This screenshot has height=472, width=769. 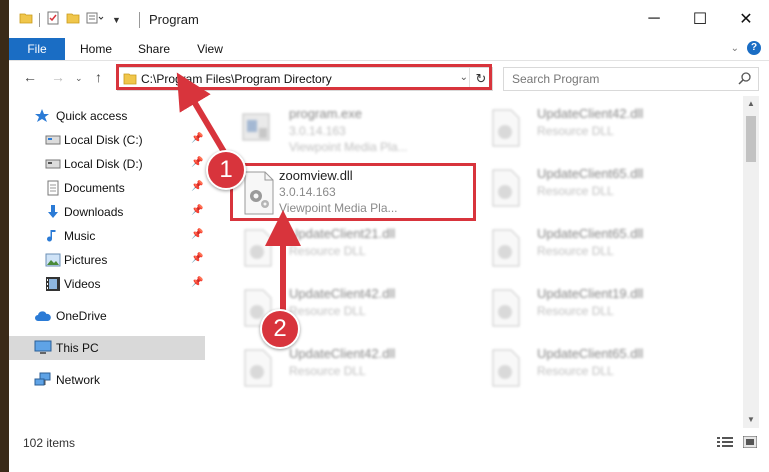 What do you see at coordinates (751, 104) in the screenshot?
I see `scroll-up-icon: ▲` at bounding box center [751, 104].